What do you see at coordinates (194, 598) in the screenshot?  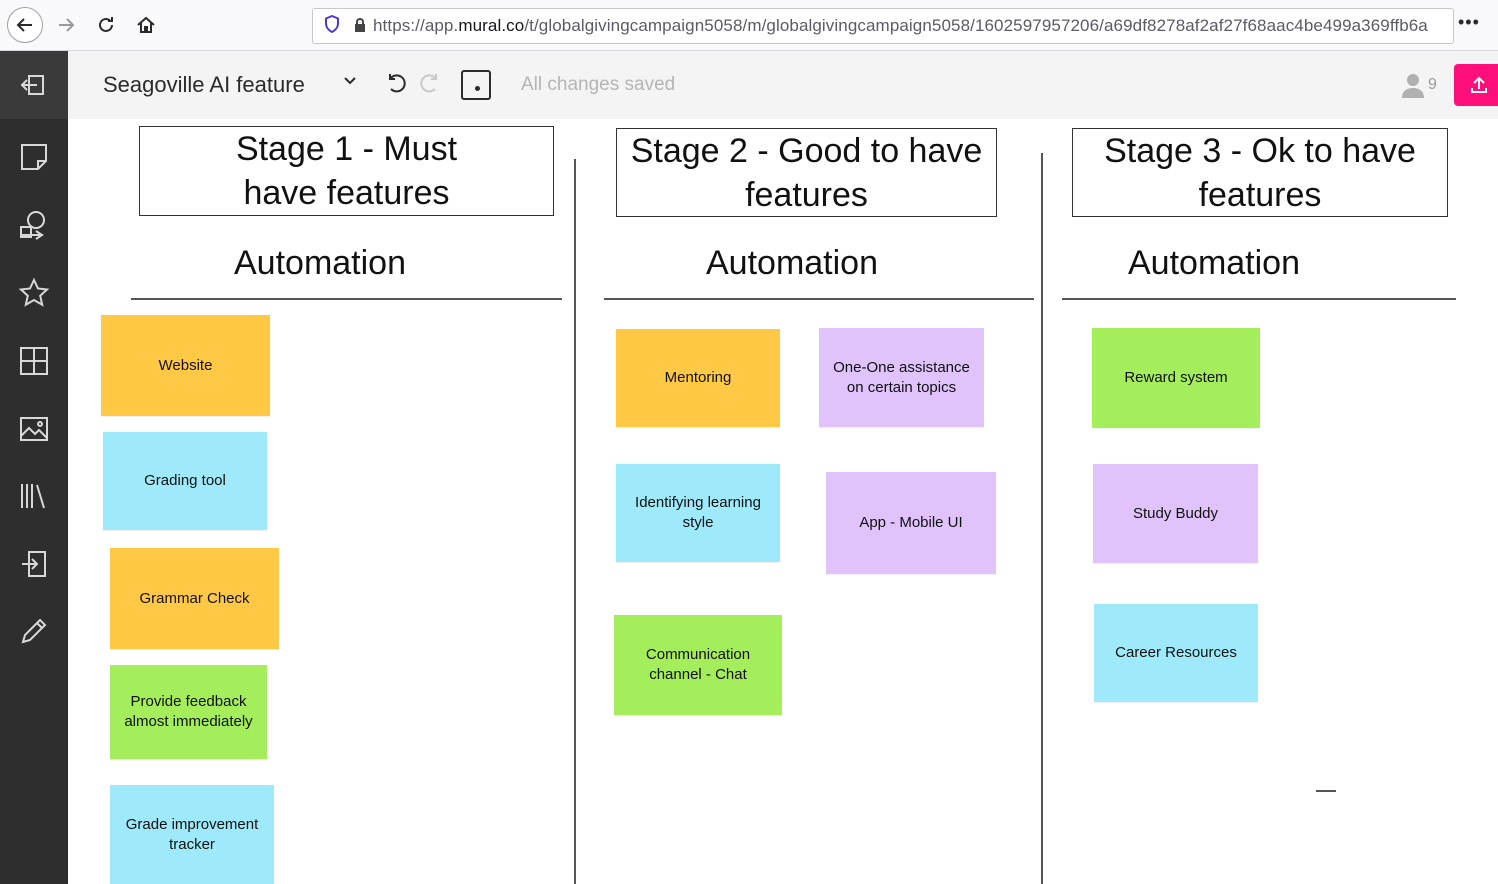 I see `sticky-note: Grammar Check` at bounding box center [194, 598].